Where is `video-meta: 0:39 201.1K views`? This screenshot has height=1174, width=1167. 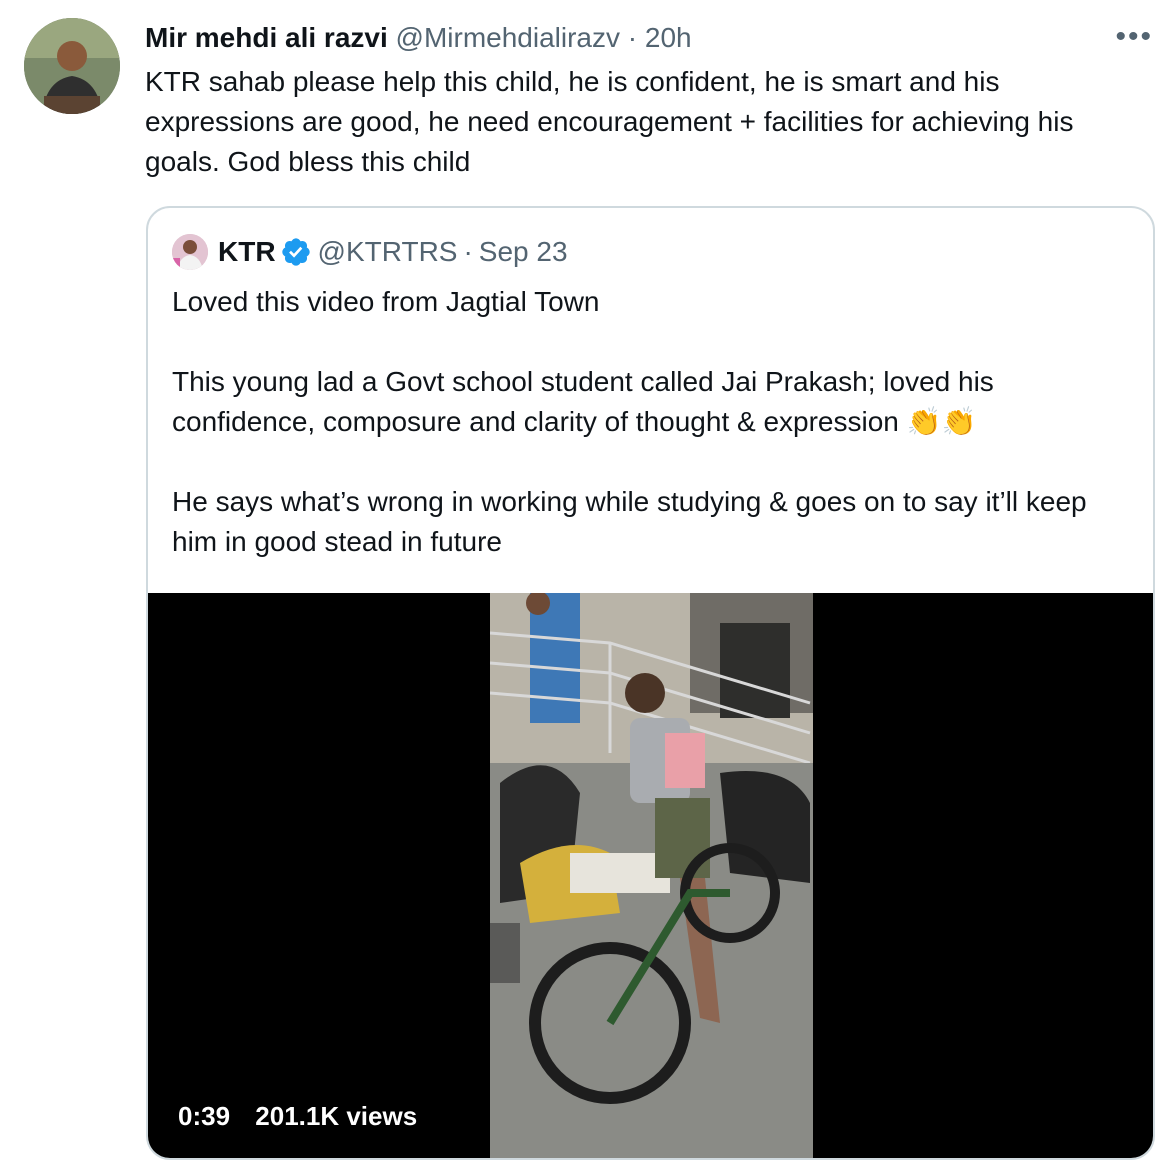
video-meta: 0:39 201.1K views is located at coordinates (306, 1116).